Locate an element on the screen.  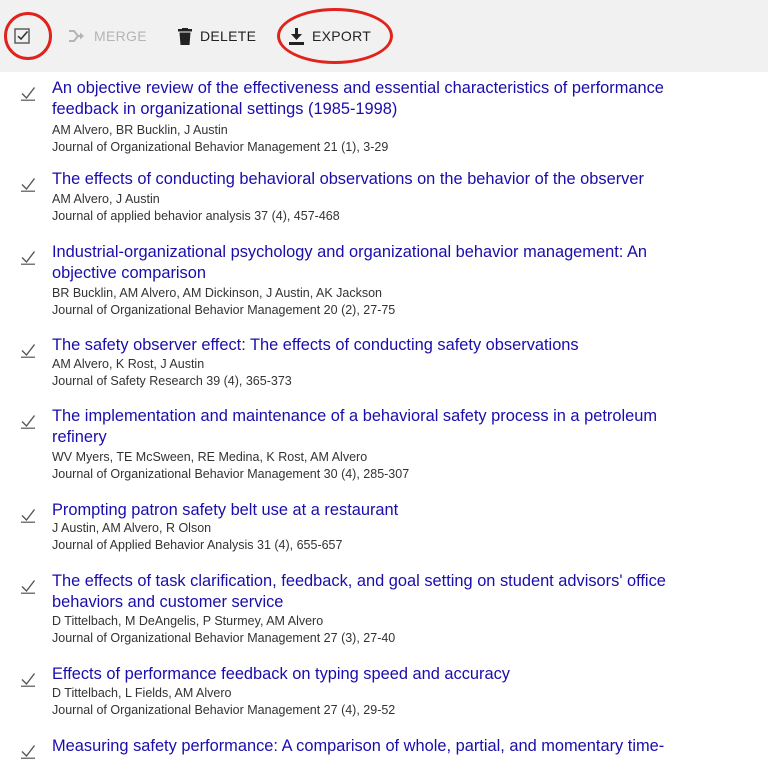
trash-icon is located at coordinates (185, 36).